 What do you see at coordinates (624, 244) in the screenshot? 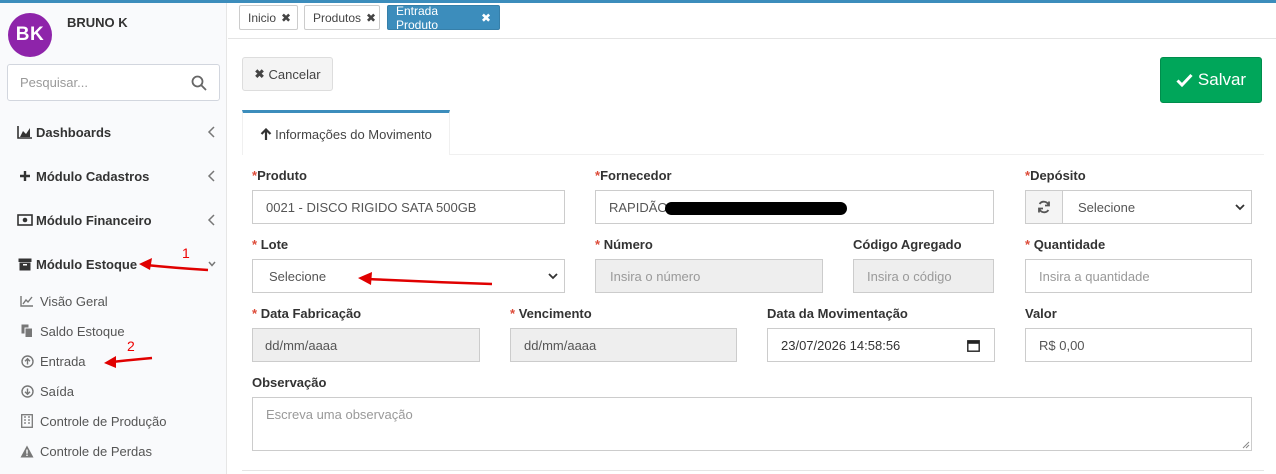
I see `numero-label: * Número` at bounding box center [624, 244].